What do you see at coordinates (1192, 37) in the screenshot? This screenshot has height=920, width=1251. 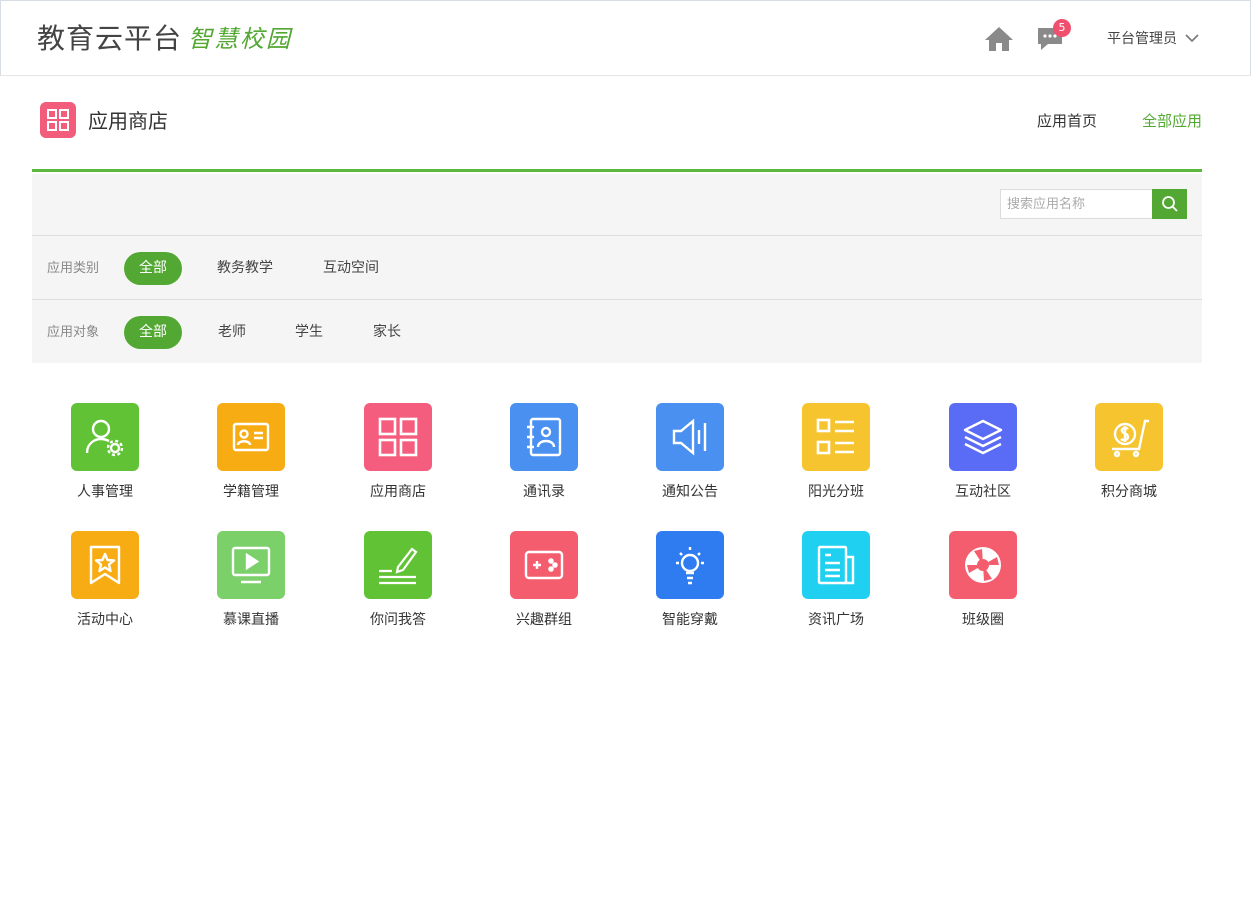 I see `chevron-down-icon` at bounding box center [1192, 37].